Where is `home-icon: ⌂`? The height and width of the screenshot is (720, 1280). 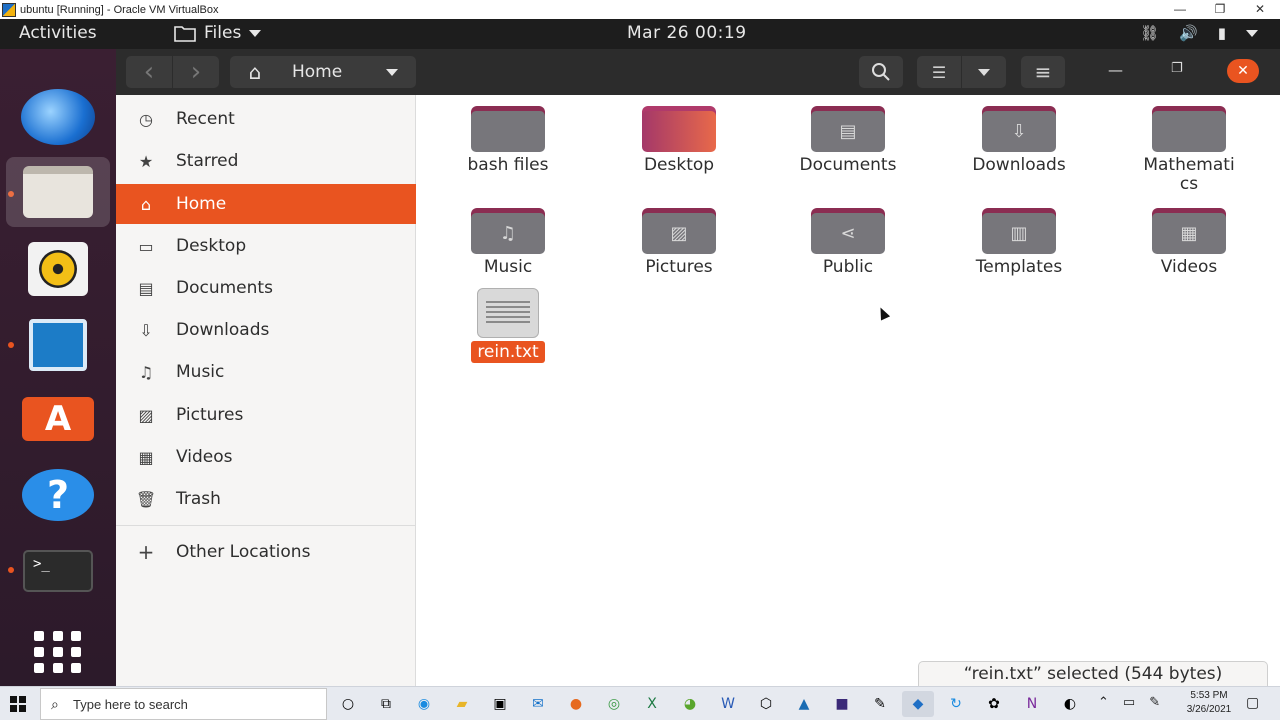
home-icon: ⌂ is located at coordinates (146, 204).